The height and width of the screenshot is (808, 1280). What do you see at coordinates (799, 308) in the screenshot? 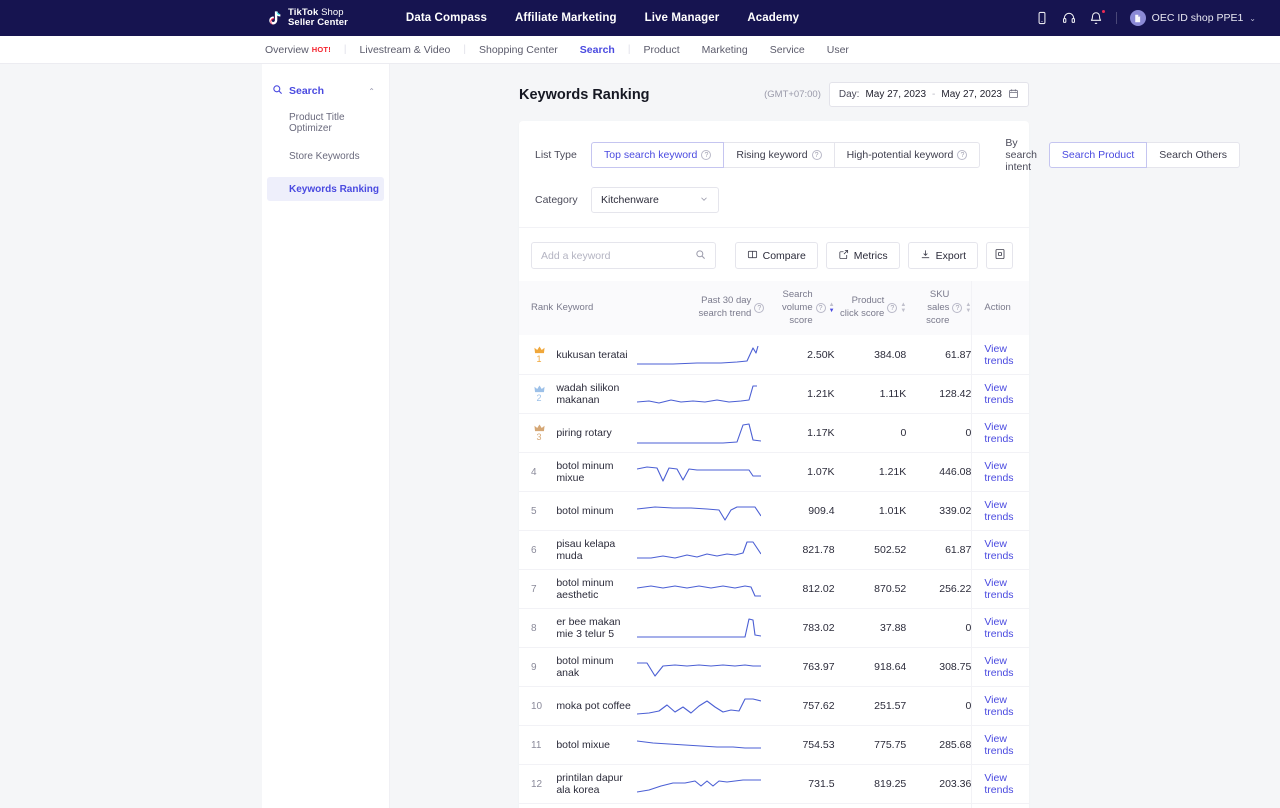
I see `column-header-search-volume-score: Search volume score ? ▲ ▼` at bounding box center [799, 308].